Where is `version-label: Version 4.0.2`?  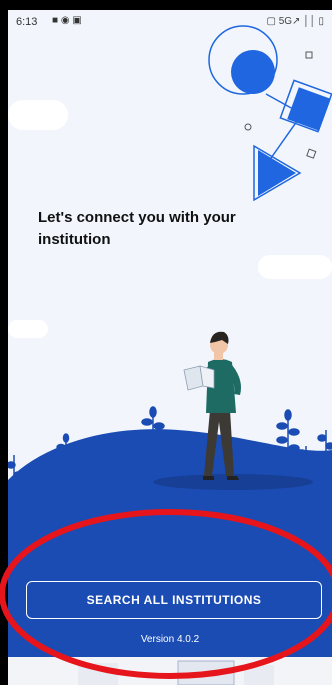 version-label: Version 4.0.2 is located at coordinates (170, 639).